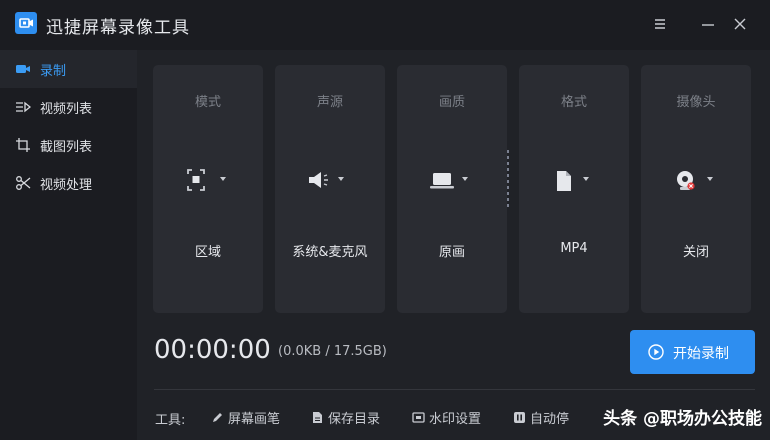  I want to click on start-recording-button: 开始录制, so click(692, 352).